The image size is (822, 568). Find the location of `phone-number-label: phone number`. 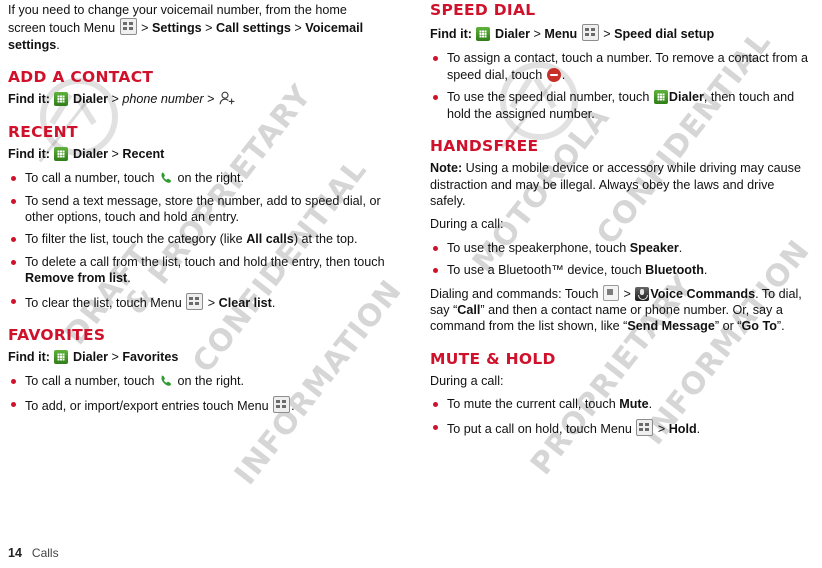

phone-number-label: phone number is located at coordinates (163, 99).